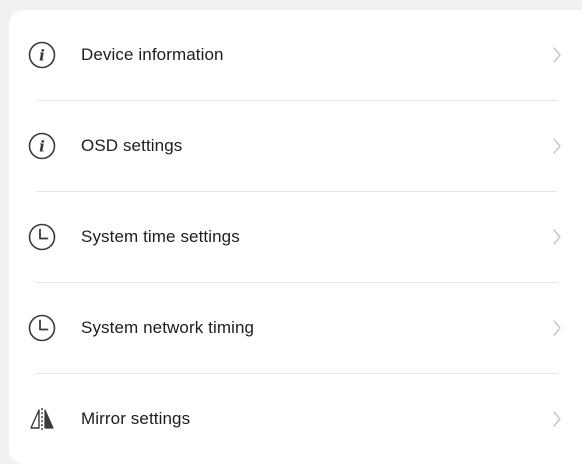 The height and width of the screenshot is (464, 582). I want to click on device-information-label: Device information, so click(152, 54).